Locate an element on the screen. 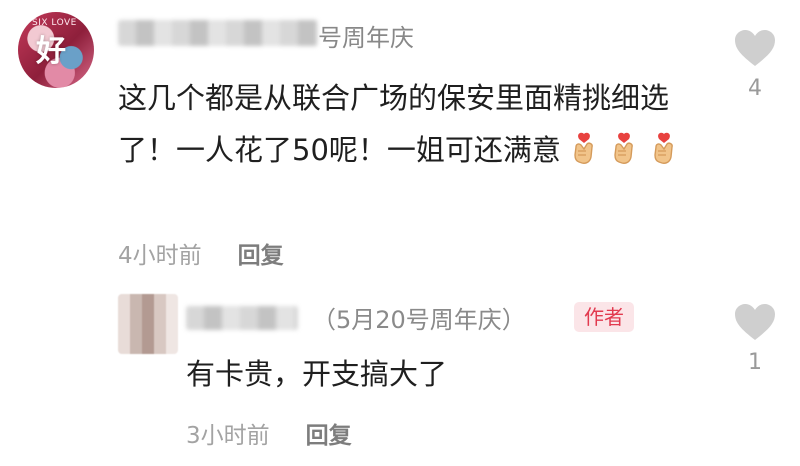 The width and height of the screenshot is (800, 466). comment-text: 有卡贵，开支搞大了 is located at coordinates (317, 374).